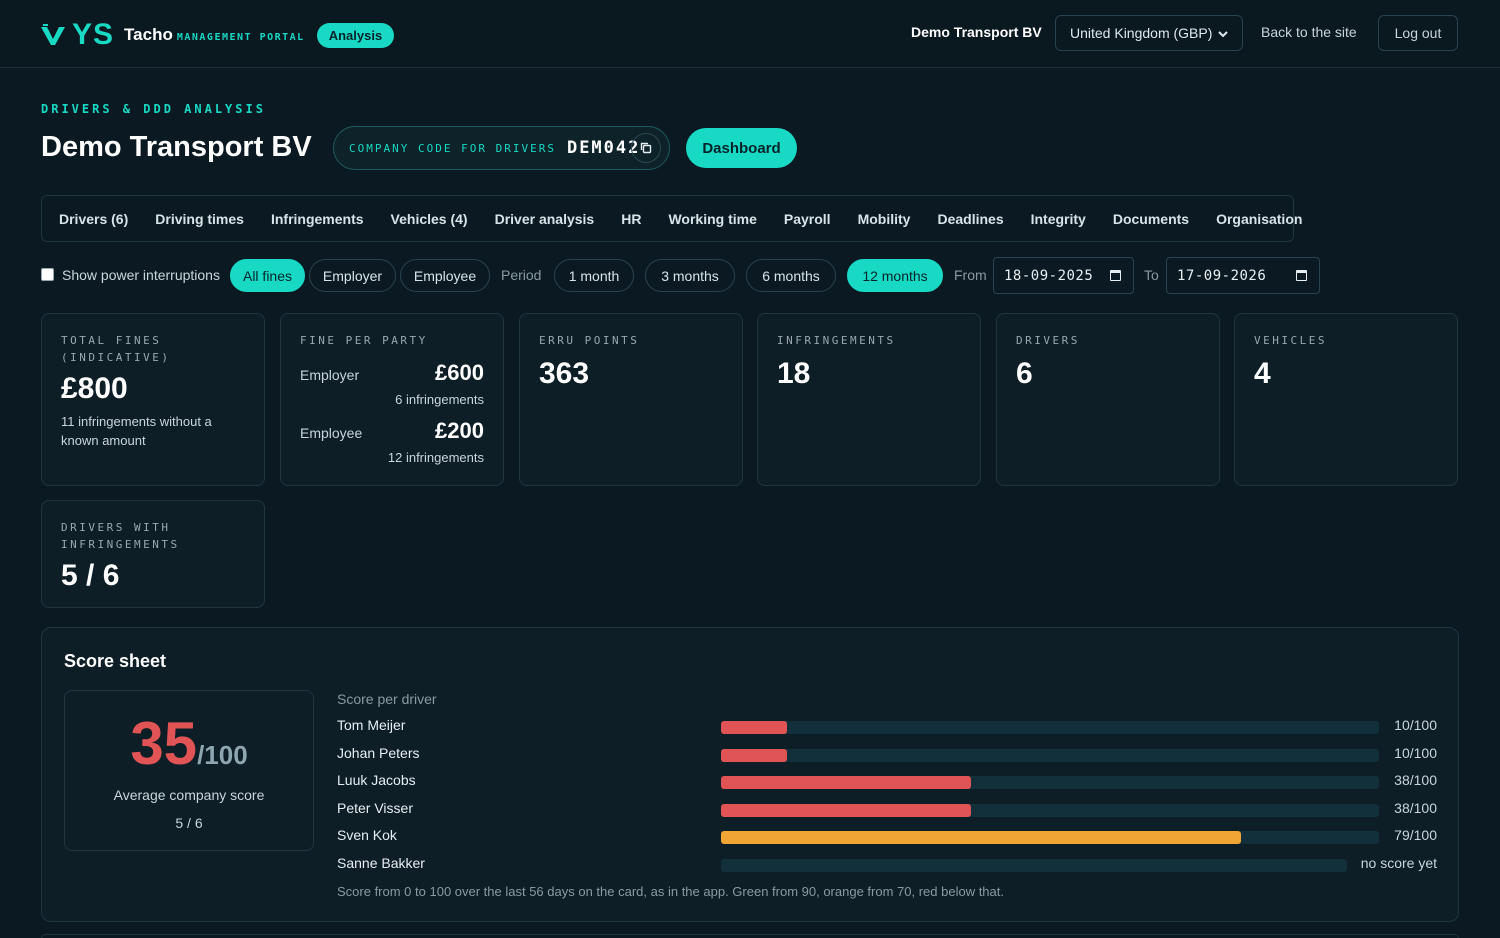  I want to click on tab-hr: HR, so click(631, 219).